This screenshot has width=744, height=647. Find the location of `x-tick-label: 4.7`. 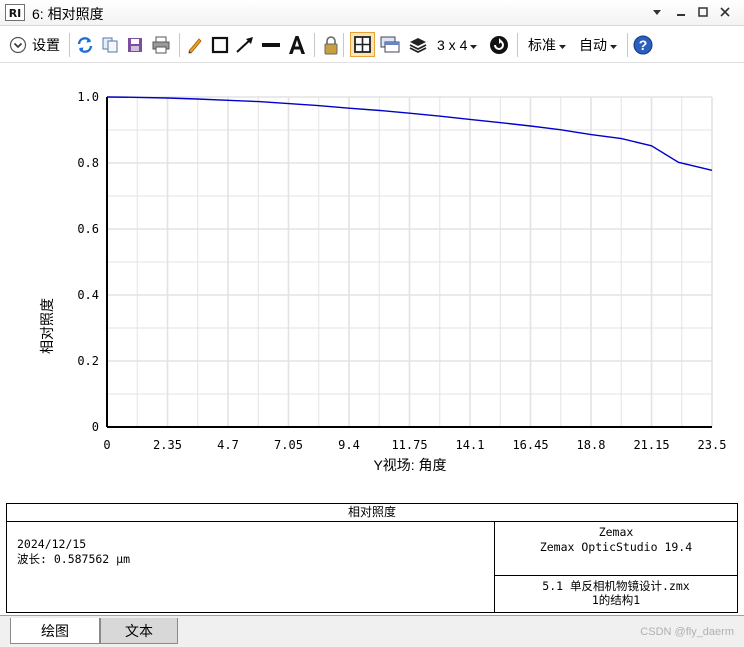

x-tick-label: 4.7 is located at coordinates (228, 445).